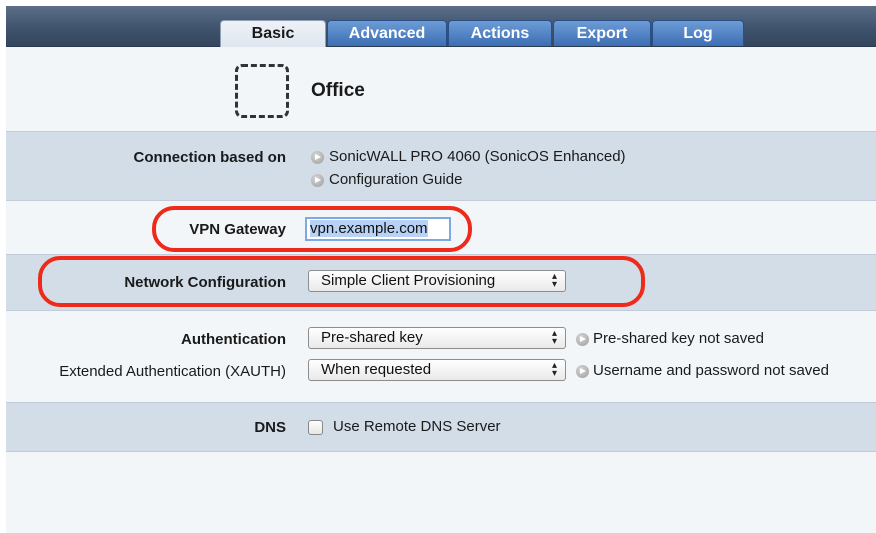  I want to click on configuration-guide-link: Configuration Guide, so click(395, 179).